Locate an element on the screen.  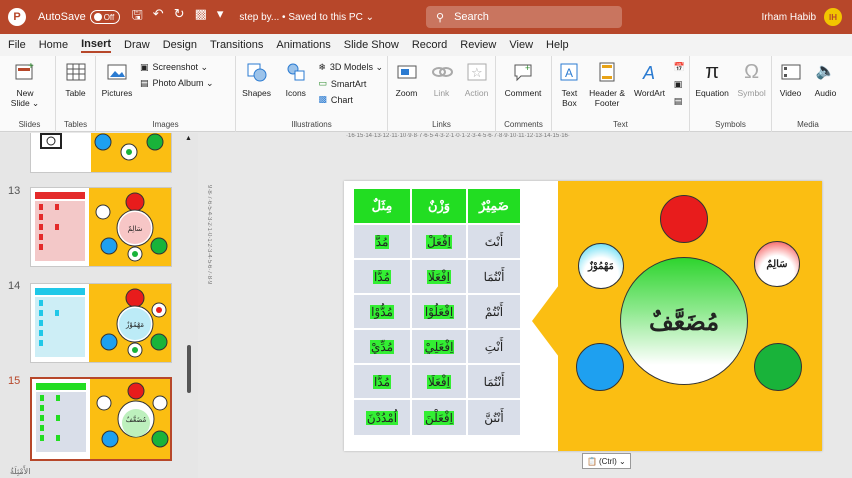
screenshot-icon: ▣ is located at coordinates (144, 67).